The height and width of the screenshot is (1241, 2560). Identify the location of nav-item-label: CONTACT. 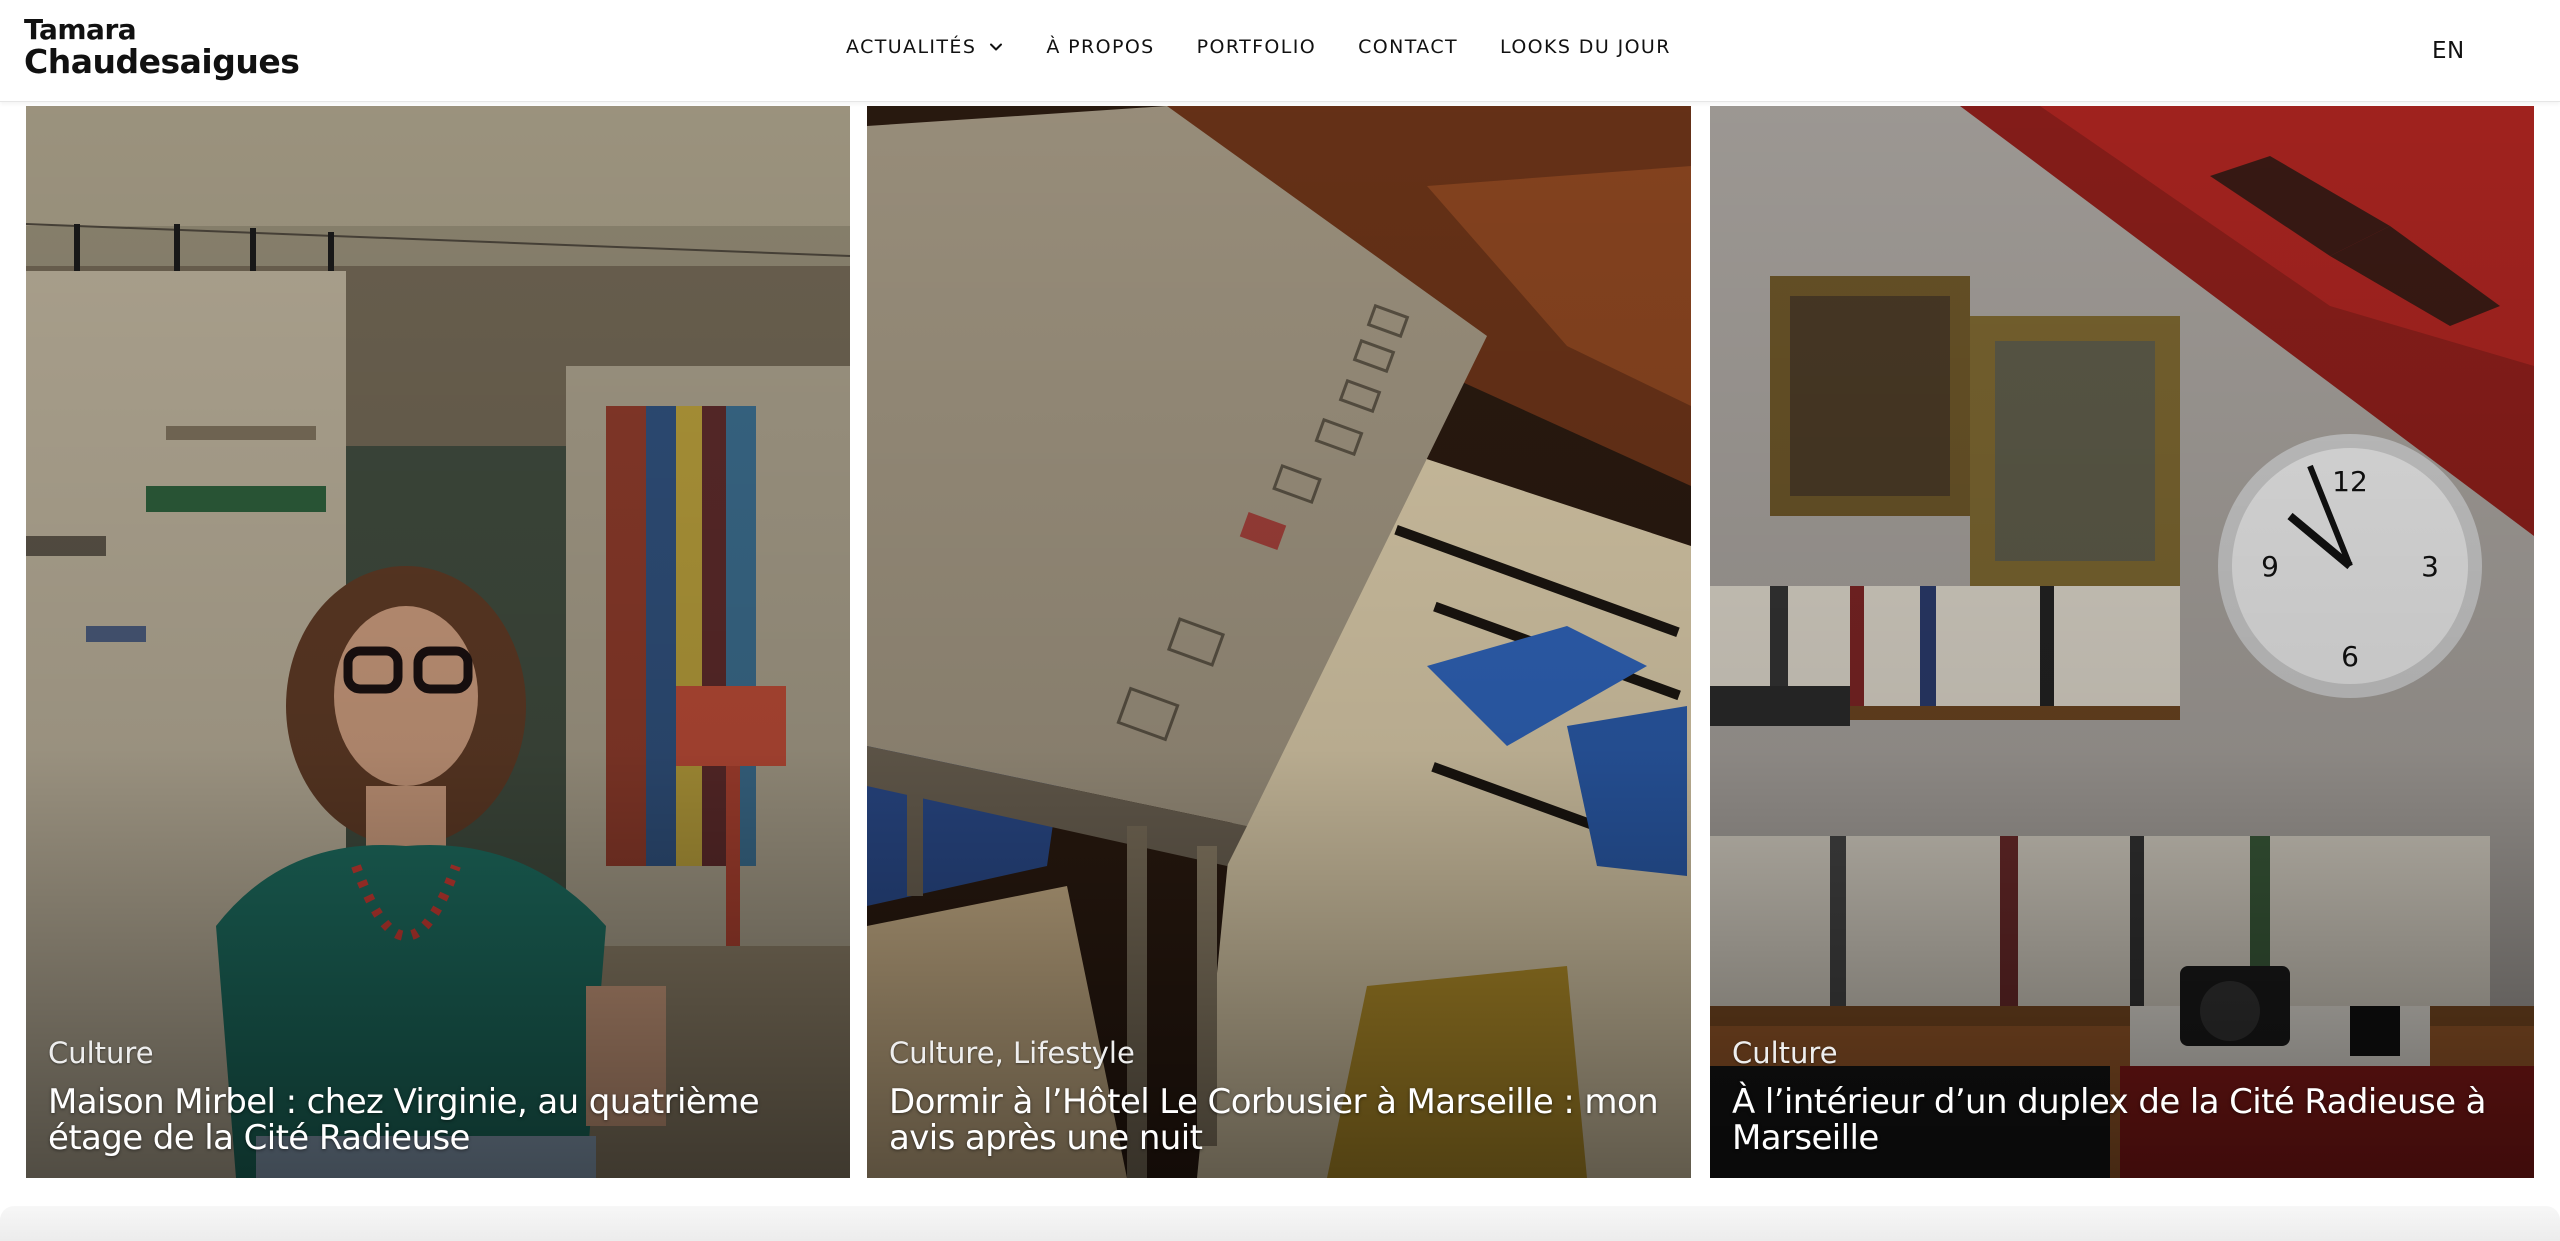
(1408, 47).